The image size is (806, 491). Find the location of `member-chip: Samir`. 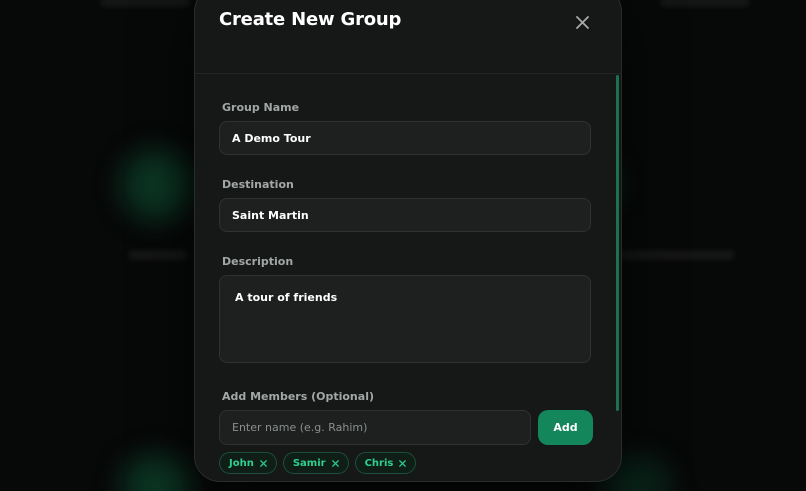

member-chip: Samir is located at coordinates (315, 463).